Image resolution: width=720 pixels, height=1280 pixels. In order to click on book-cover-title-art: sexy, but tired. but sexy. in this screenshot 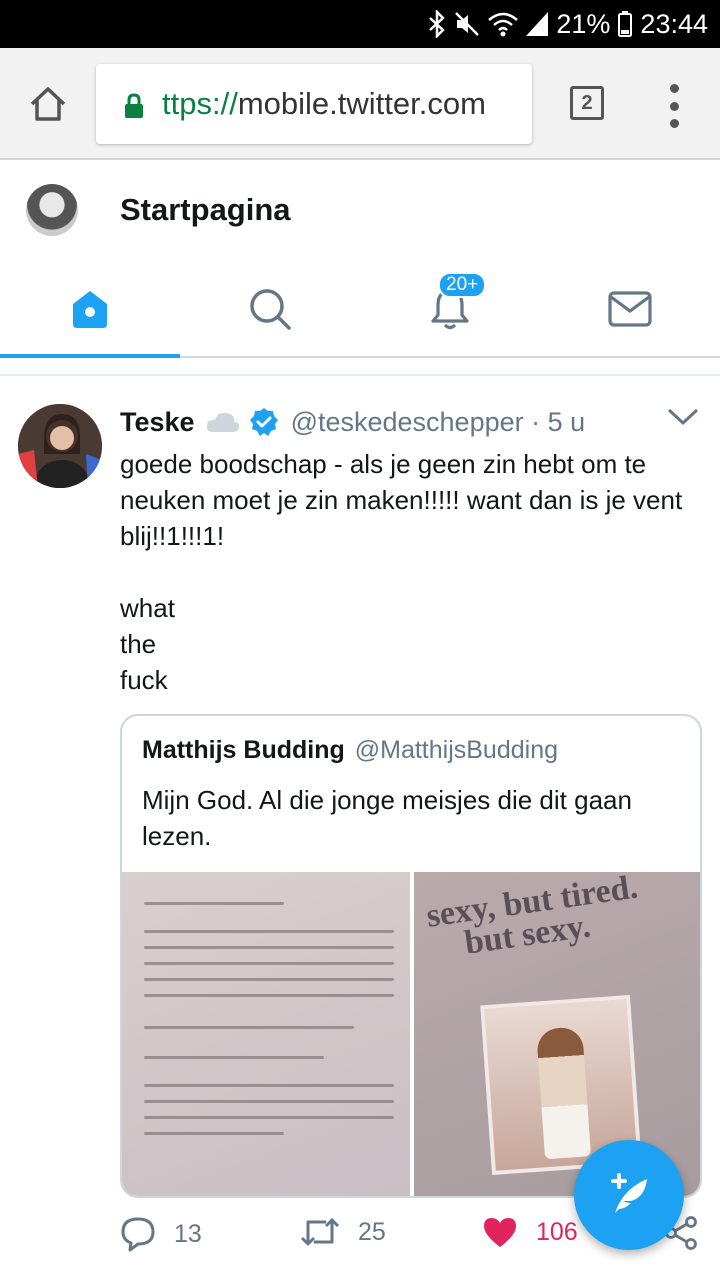, I will do `click(532, 919)`.